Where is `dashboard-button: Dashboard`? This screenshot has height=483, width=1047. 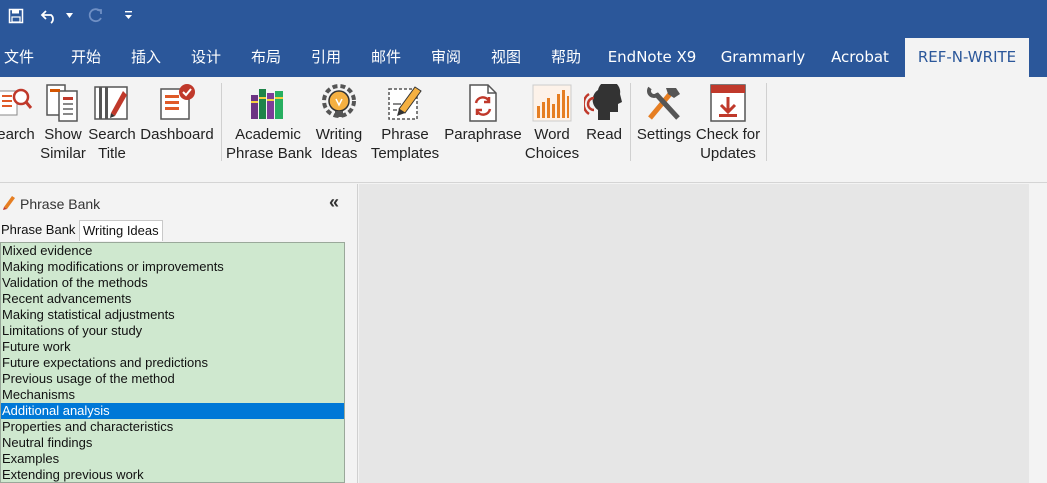
dashboard-button: Dashboard is located at coordinates (177, 112).